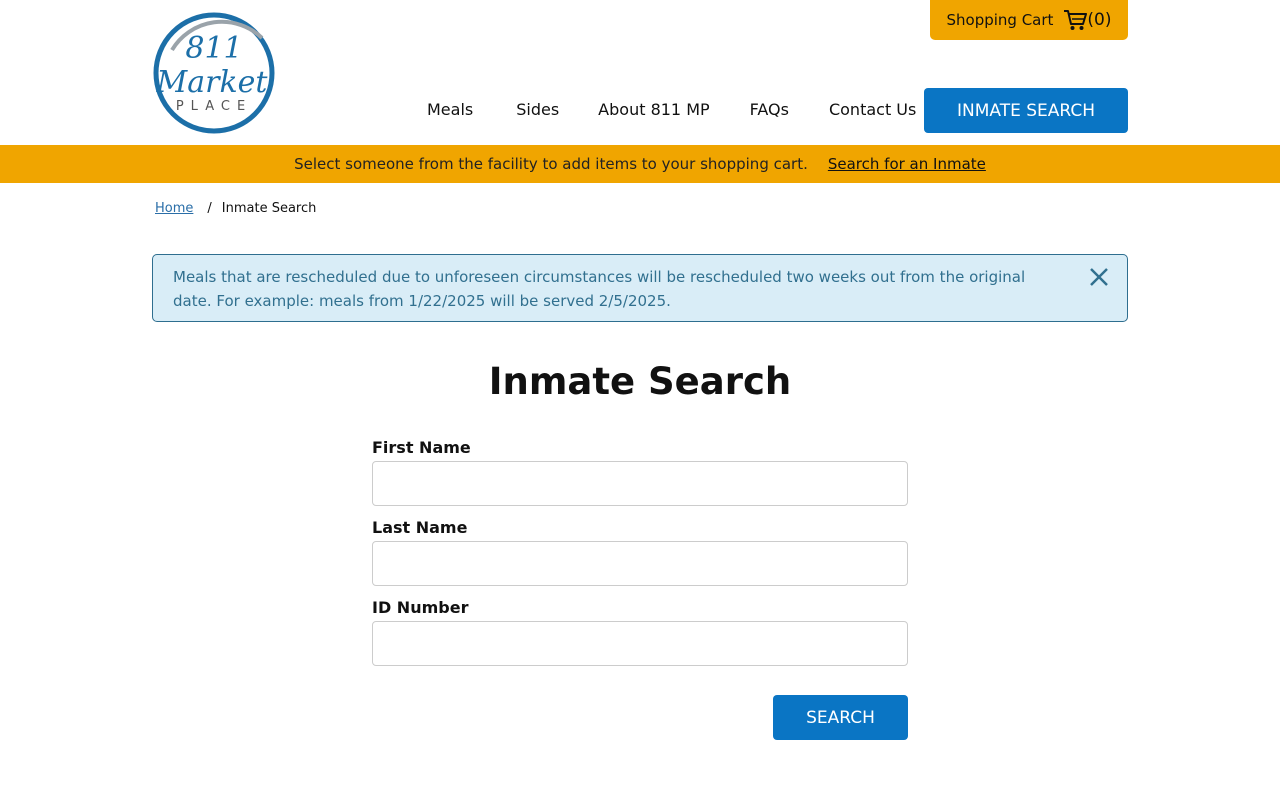 The image size is (1280, 800). I want to click on id-number-label: ID Number, so click(420, 607).